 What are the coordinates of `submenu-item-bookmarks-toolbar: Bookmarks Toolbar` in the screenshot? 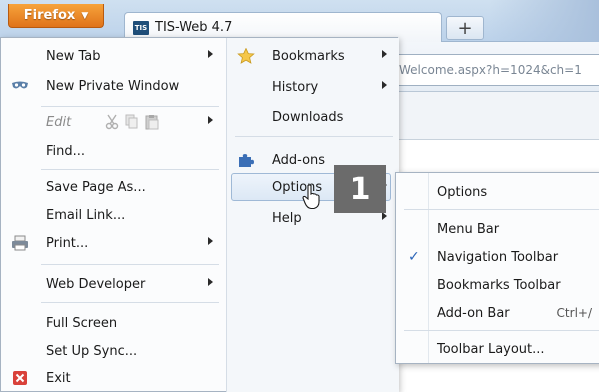 It's located at (497, 285).